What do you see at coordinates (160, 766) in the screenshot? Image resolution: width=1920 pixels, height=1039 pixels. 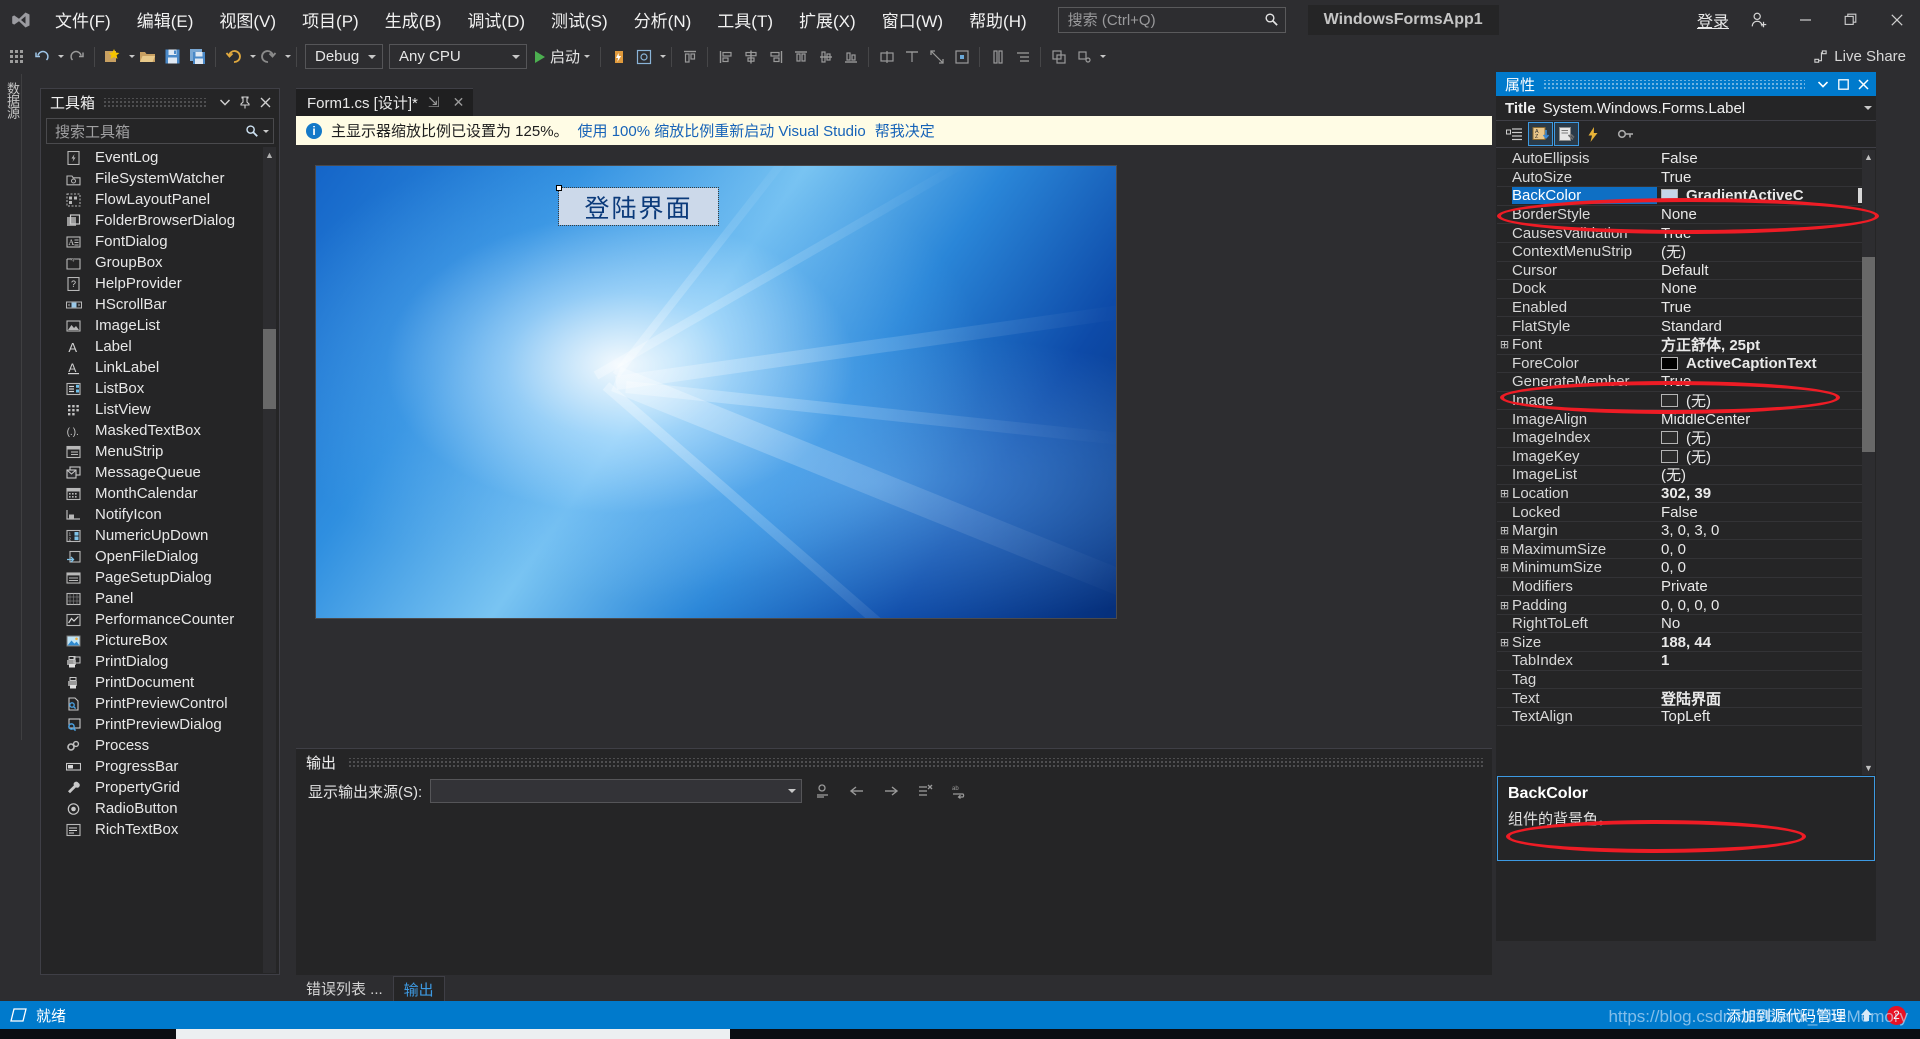 I see `toolbox-item-progressbar: ProgressBar` at bounding box center [160, 766].